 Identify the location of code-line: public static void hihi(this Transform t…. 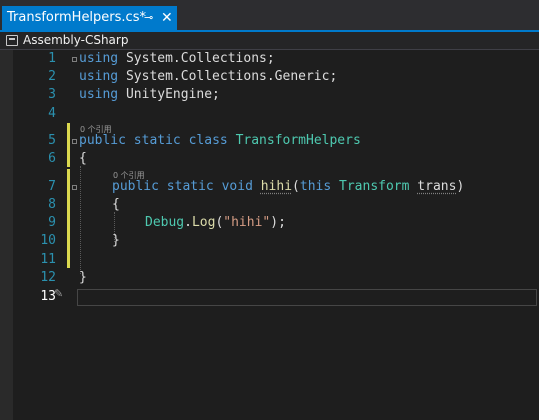
(288, 187).